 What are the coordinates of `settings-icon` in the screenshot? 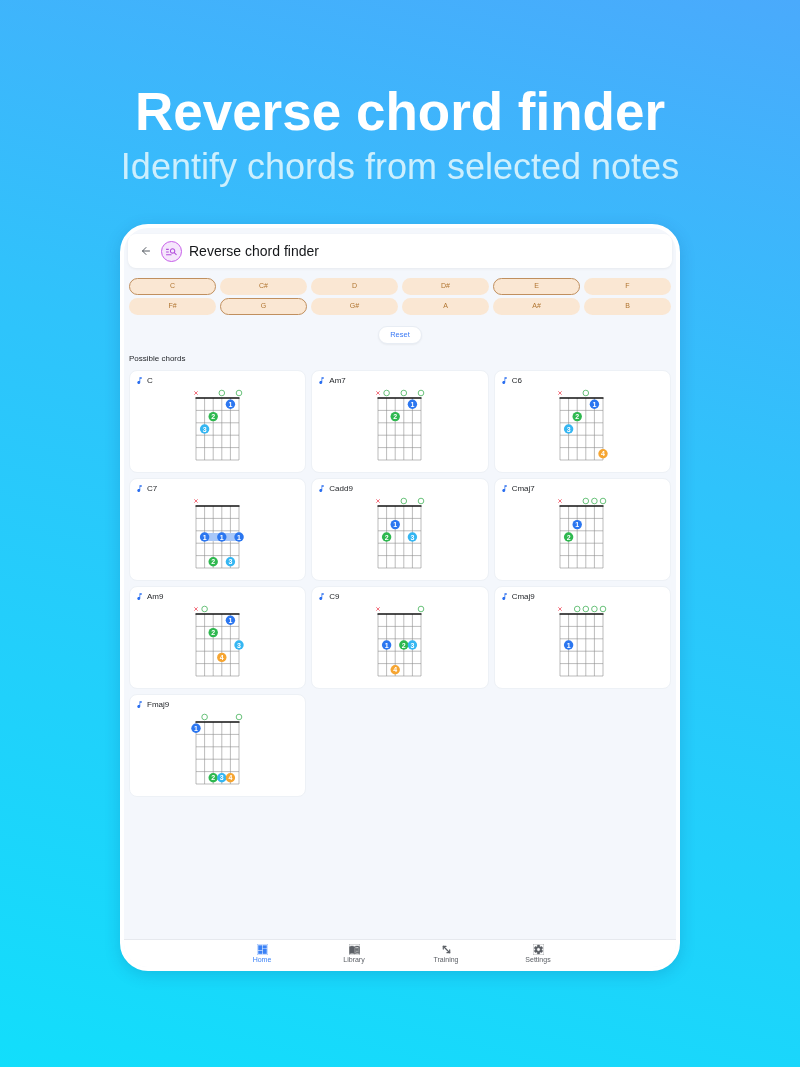 It's located at (538, 949).